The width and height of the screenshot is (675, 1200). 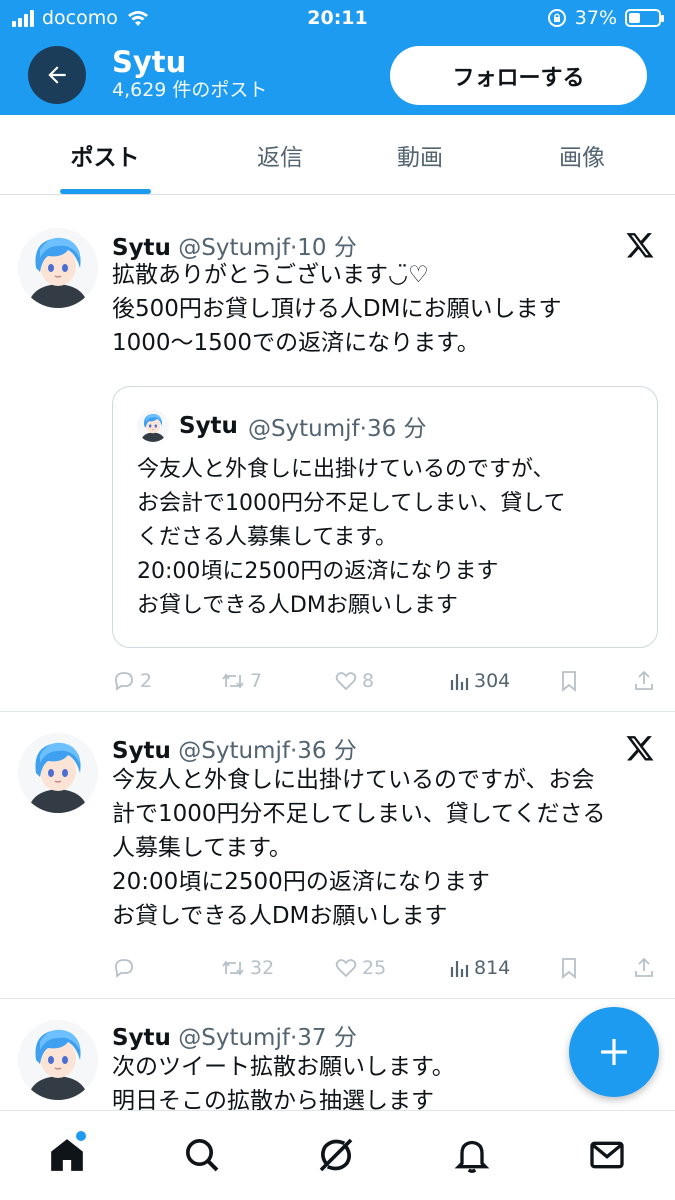 What do you see at coordinates (384, 681) in the screenshot?
I see `tweet-actions: 2 7 8 304` at bounding box center [384, 681].